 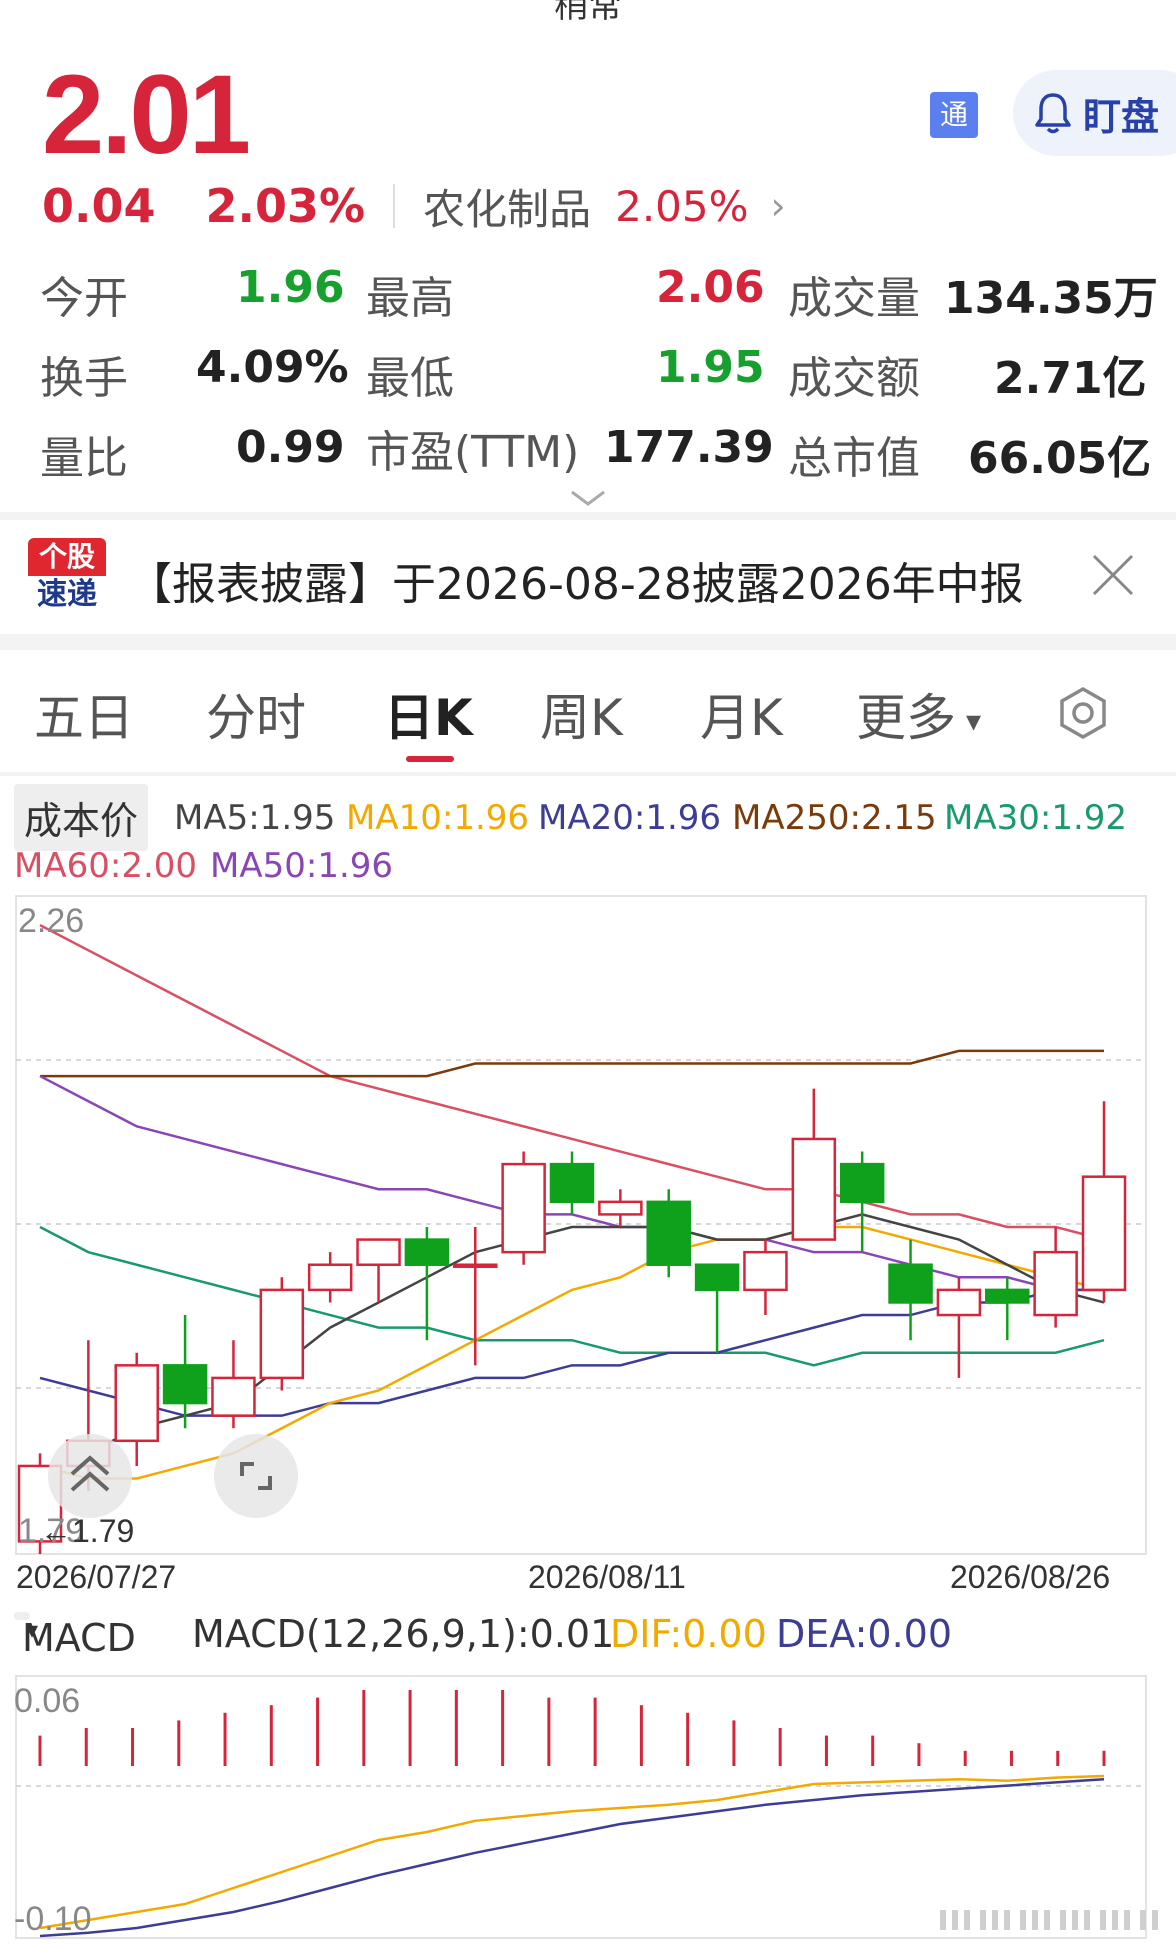 What do you see at coordinates (630, 818) in the screenshot?
I see `ma20-label: MA20:1.96` at bounding box center [630, 818].